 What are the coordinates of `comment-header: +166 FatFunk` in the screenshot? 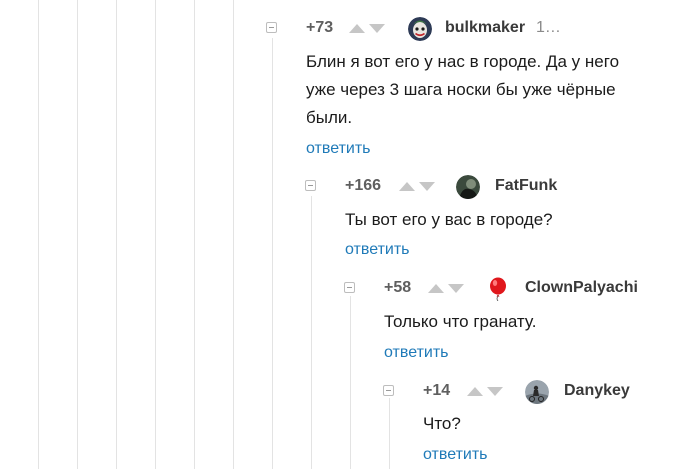 It's located at (502, 187).